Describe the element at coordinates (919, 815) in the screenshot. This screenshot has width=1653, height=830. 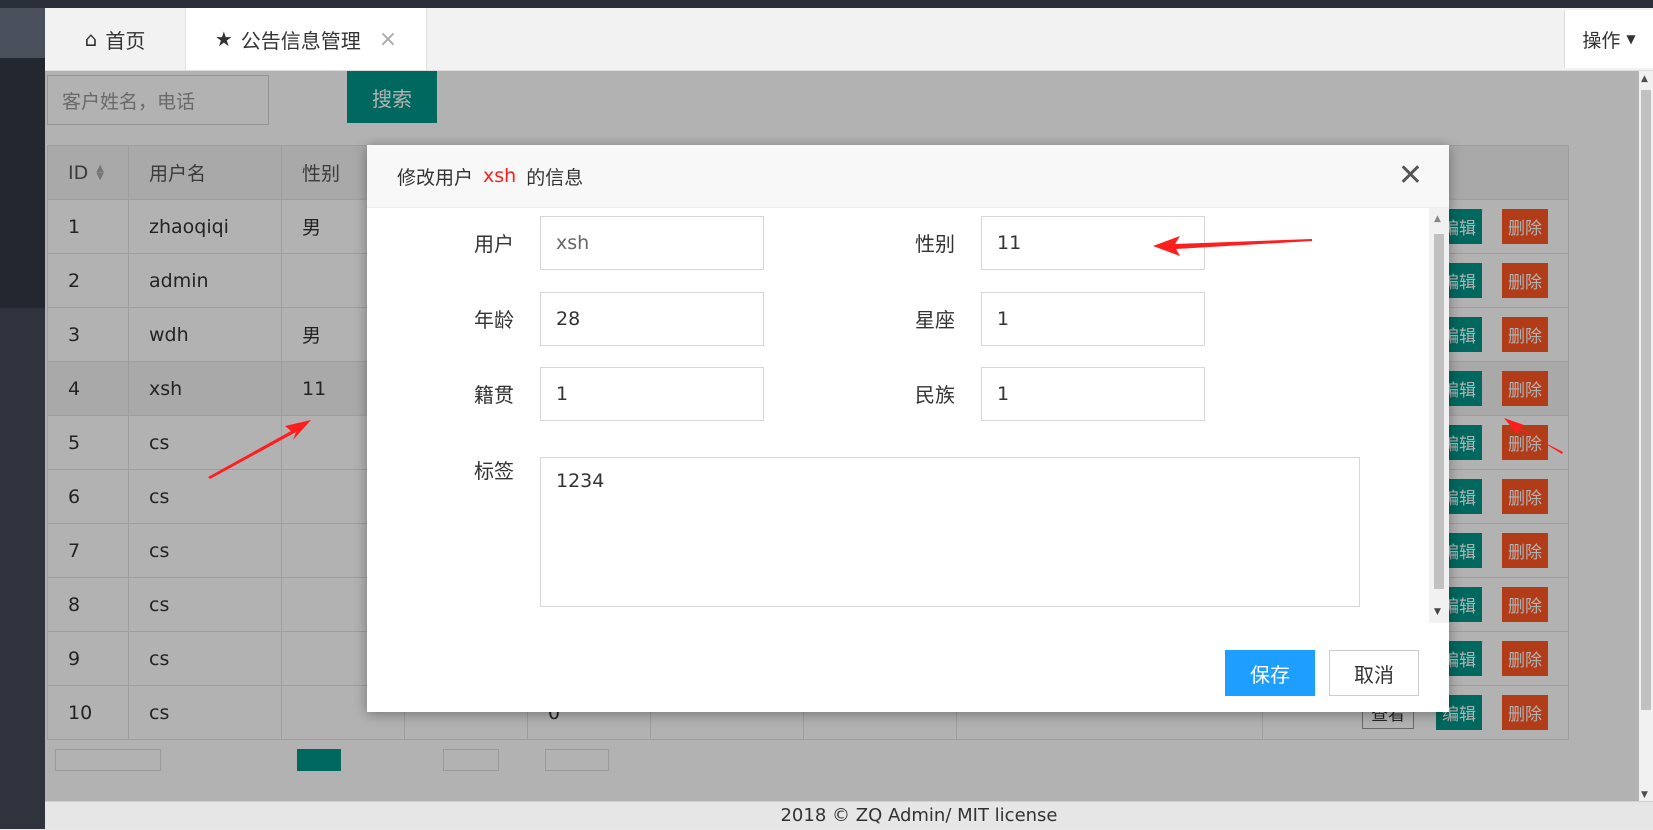
I see `footer-text: 2018 © ZQ Admin/ MIT license` at that location.